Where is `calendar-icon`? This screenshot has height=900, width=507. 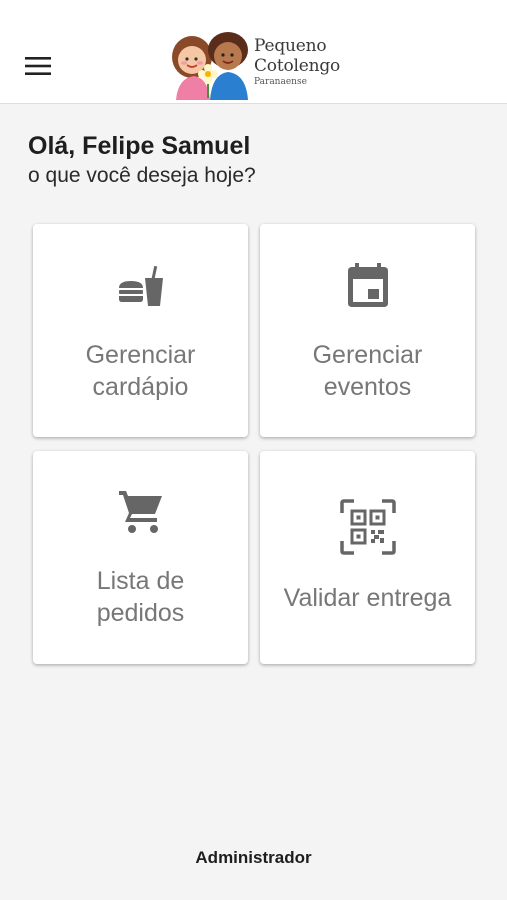
calendar-icon is located at coordinates (367, 285).